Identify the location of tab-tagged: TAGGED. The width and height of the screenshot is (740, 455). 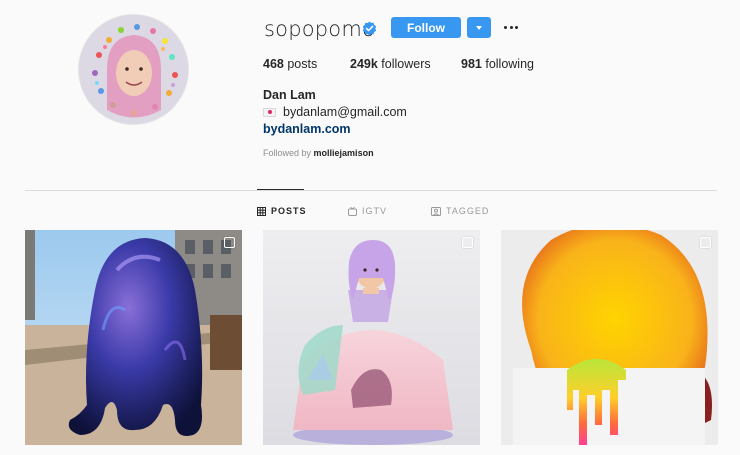
(460, 211).